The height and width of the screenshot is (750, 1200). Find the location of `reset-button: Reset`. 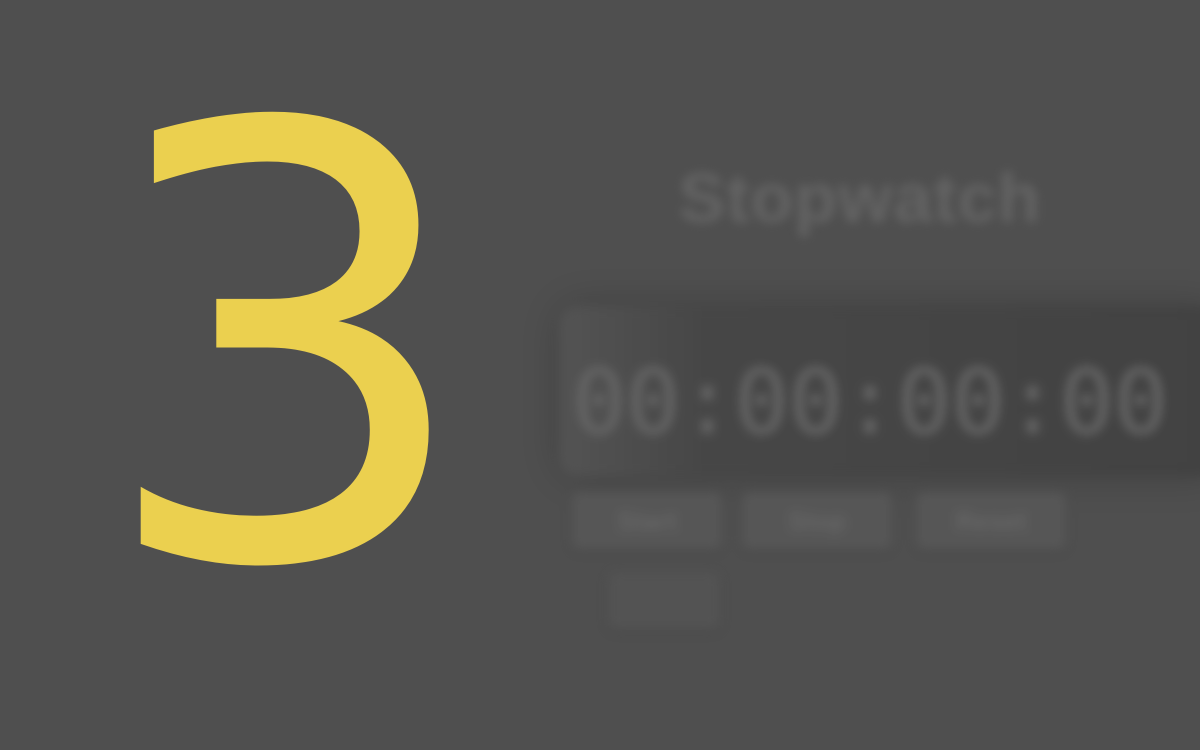

reset-button: Reset is located at coordinates (991, 521).